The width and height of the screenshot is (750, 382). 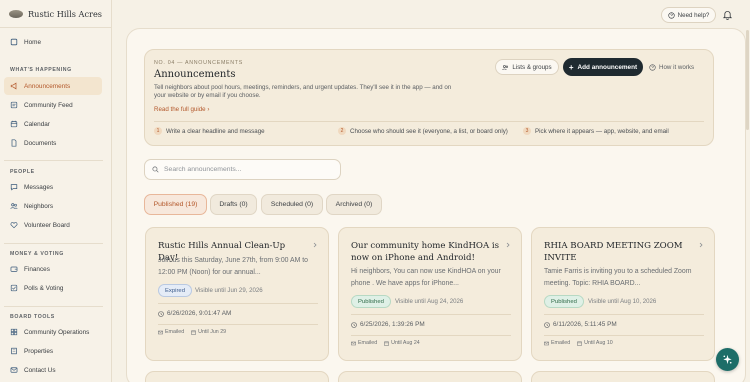 I want to click on post-date: 6/11/2026, 5:11:45 PM, so click(x=580, y=324).